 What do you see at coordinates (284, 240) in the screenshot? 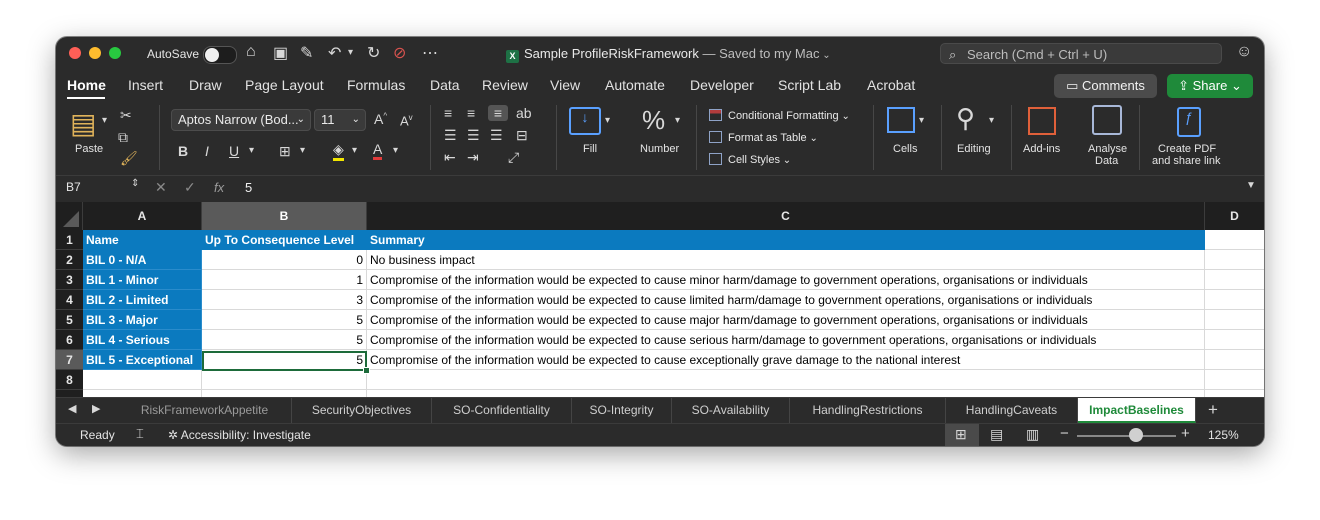
I see `cell-b1: Up To Consequence Level` at bounding box center [284, 240].